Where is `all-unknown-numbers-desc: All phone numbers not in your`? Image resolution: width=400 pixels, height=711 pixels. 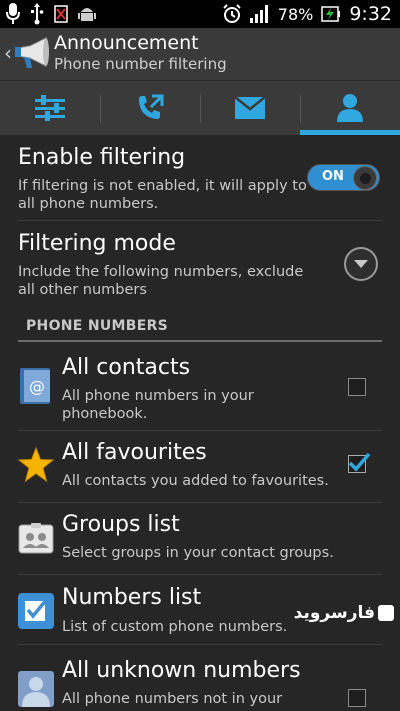 all-unknown-numbers-desc: All phone numbers not in your is located at coordinates (172, 699).